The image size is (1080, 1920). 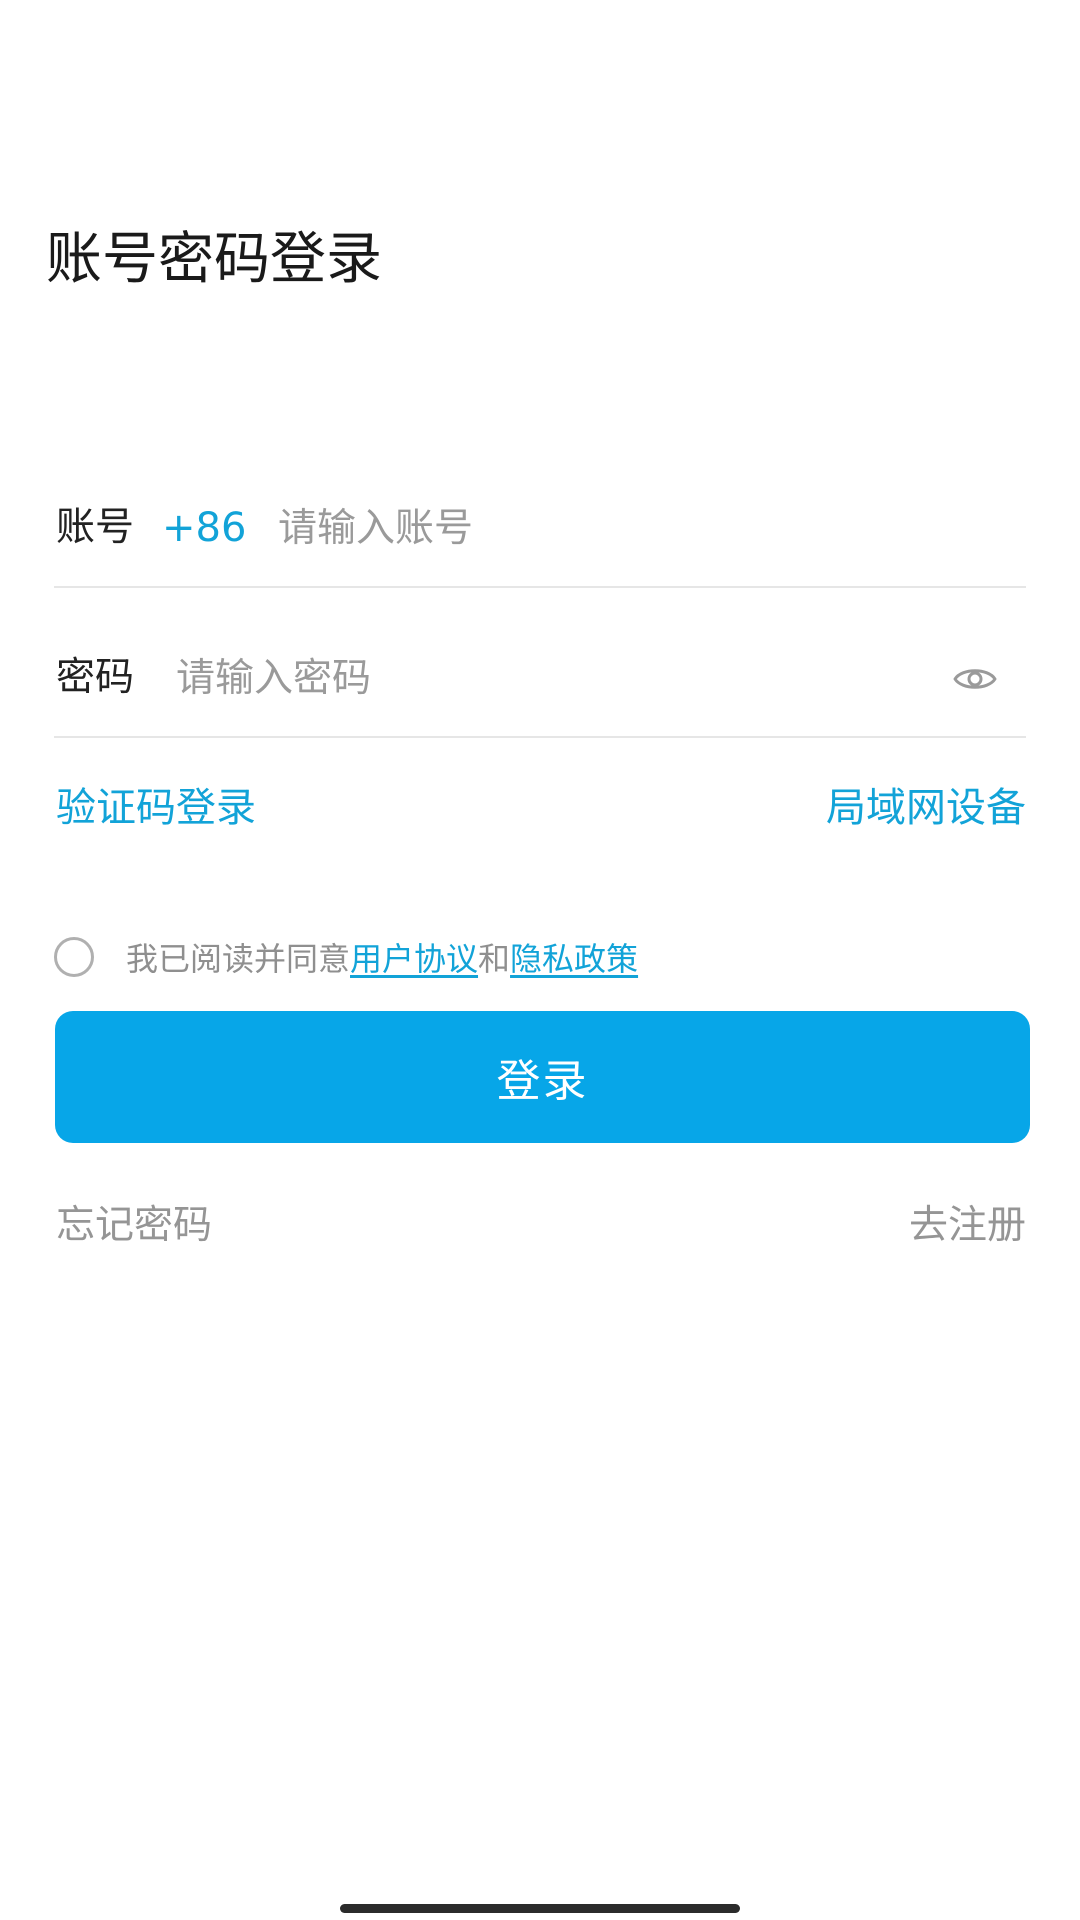 What do you see at coordinates (648, 528) in the screenshot?
I see `account-input` at bounding box center [648, 528].